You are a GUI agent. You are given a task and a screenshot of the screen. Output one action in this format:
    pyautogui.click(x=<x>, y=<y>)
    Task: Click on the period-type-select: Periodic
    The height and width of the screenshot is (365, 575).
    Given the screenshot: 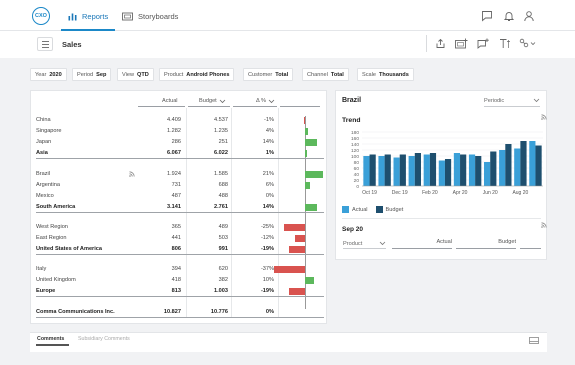 What is the action you would take?
    pyautogui.click(x=512, y=101)
    